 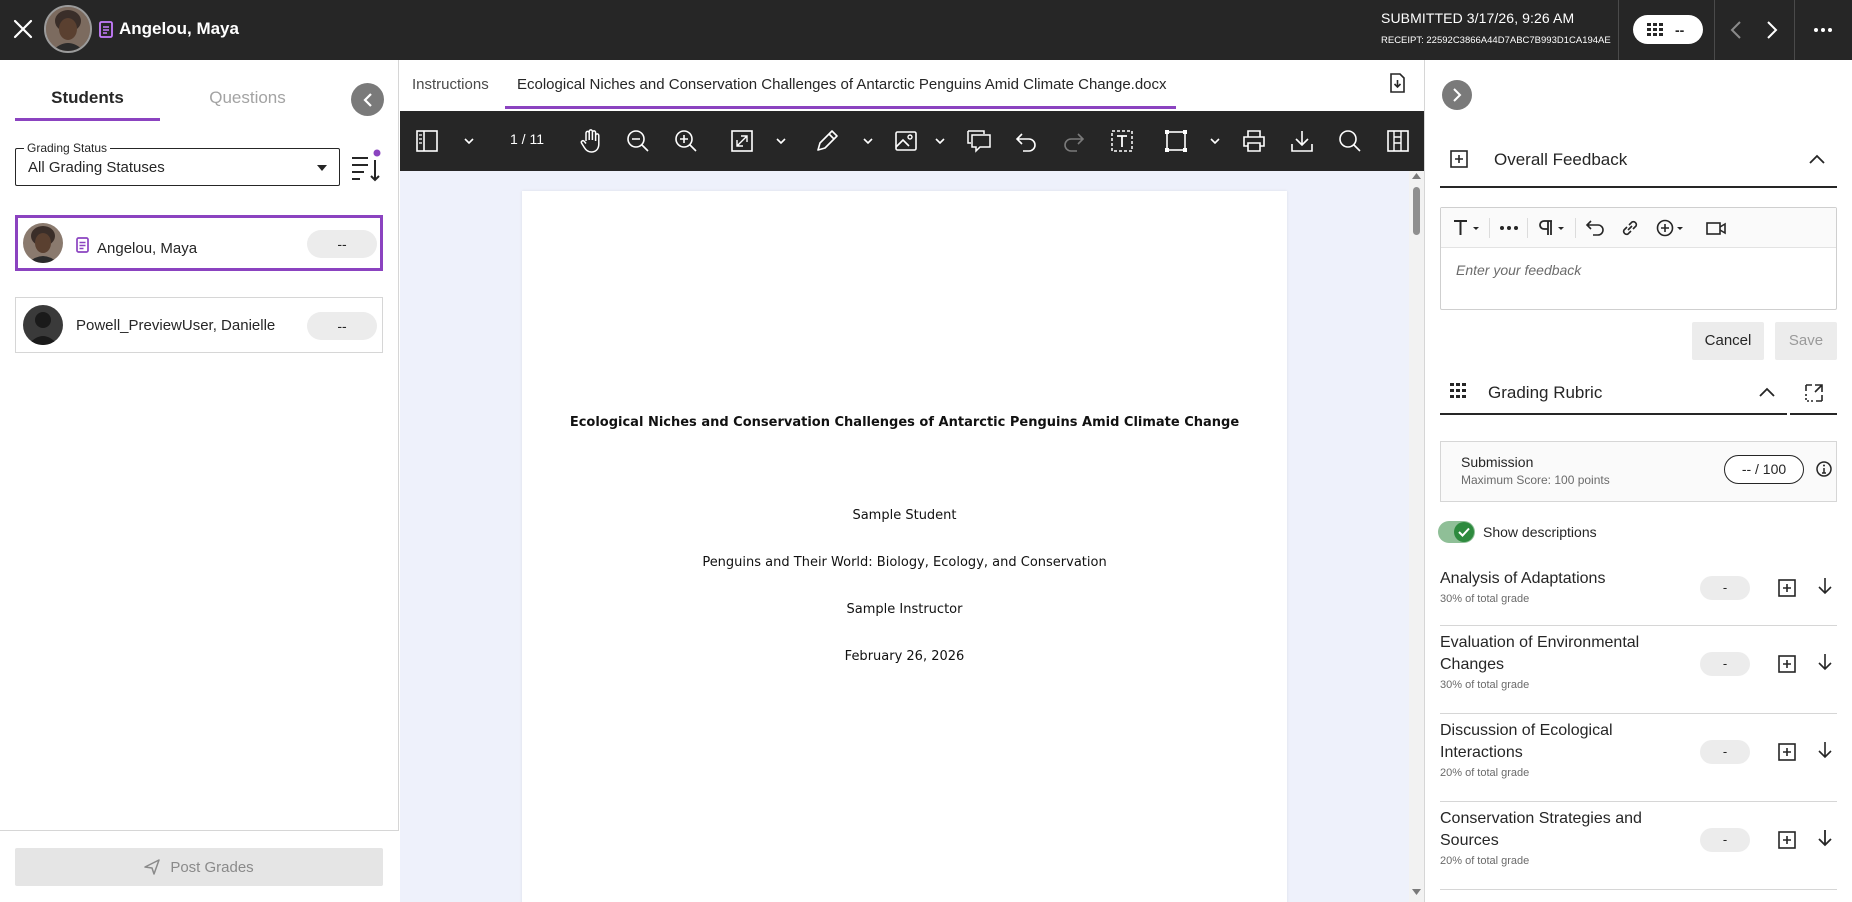 What do you see at coordinates (1813, 394) in the screenshot?
I see `expand-rubric-icon` at bounding box center [1813, 394].